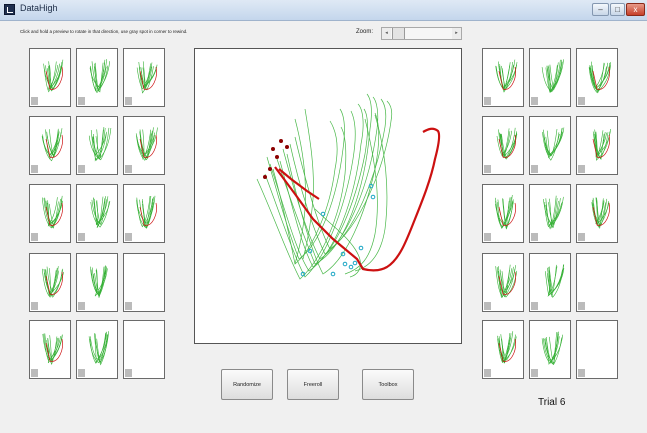 This screenshot has width=647, height=433. Describe the element at coordinates (9, 9) in the screenshot. I see `app-icon` at that location.